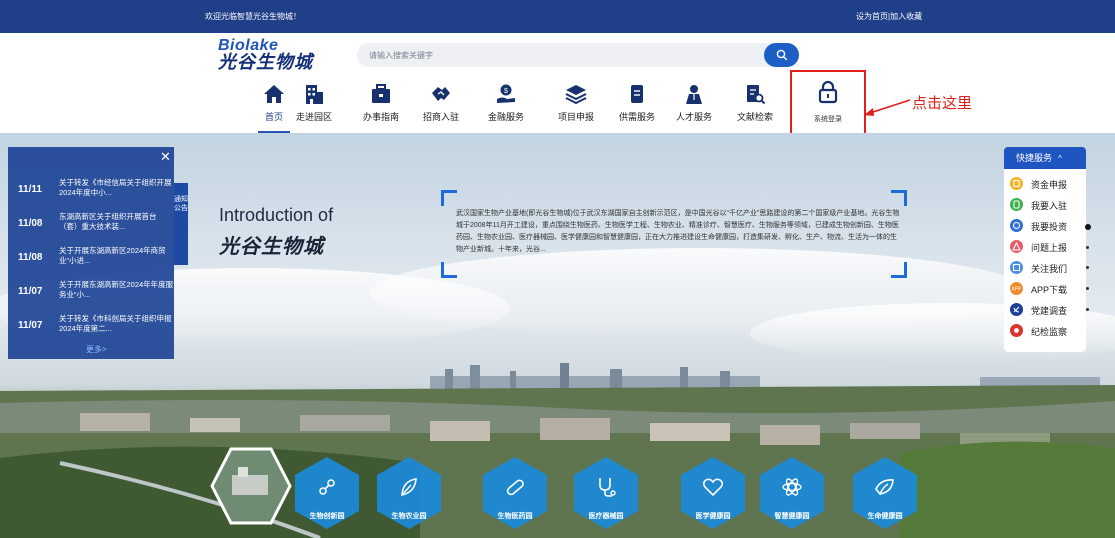 Image resolution: width=1115 pixels, height=538 pixels. I want to click on heart-icon, so click(713, 487).